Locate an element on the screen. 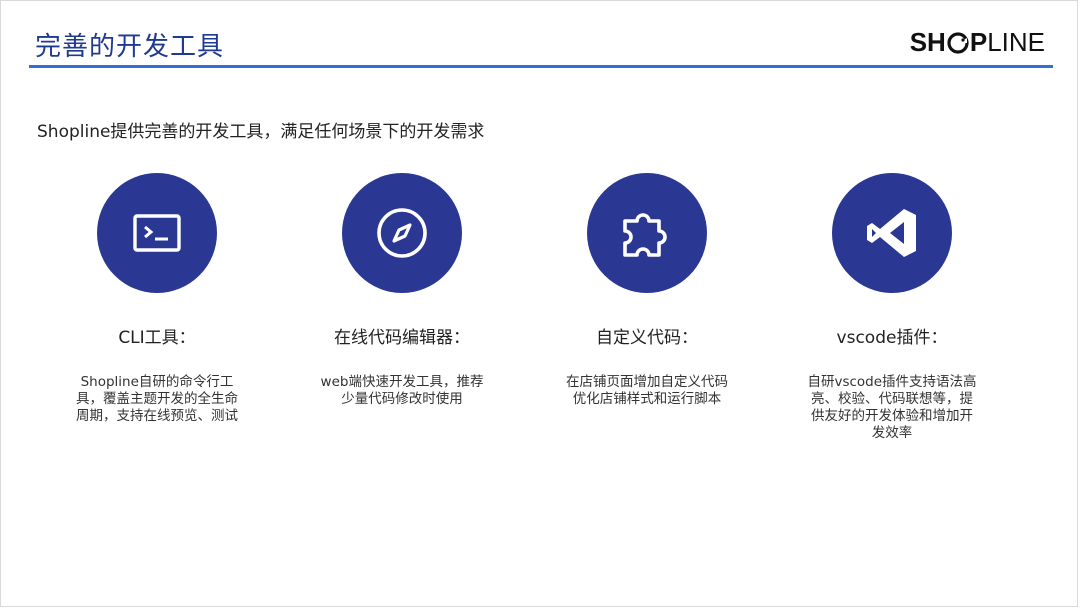 This screenshot has height=609, width=1080. vscode-icon is located at coordinates (891, 233).